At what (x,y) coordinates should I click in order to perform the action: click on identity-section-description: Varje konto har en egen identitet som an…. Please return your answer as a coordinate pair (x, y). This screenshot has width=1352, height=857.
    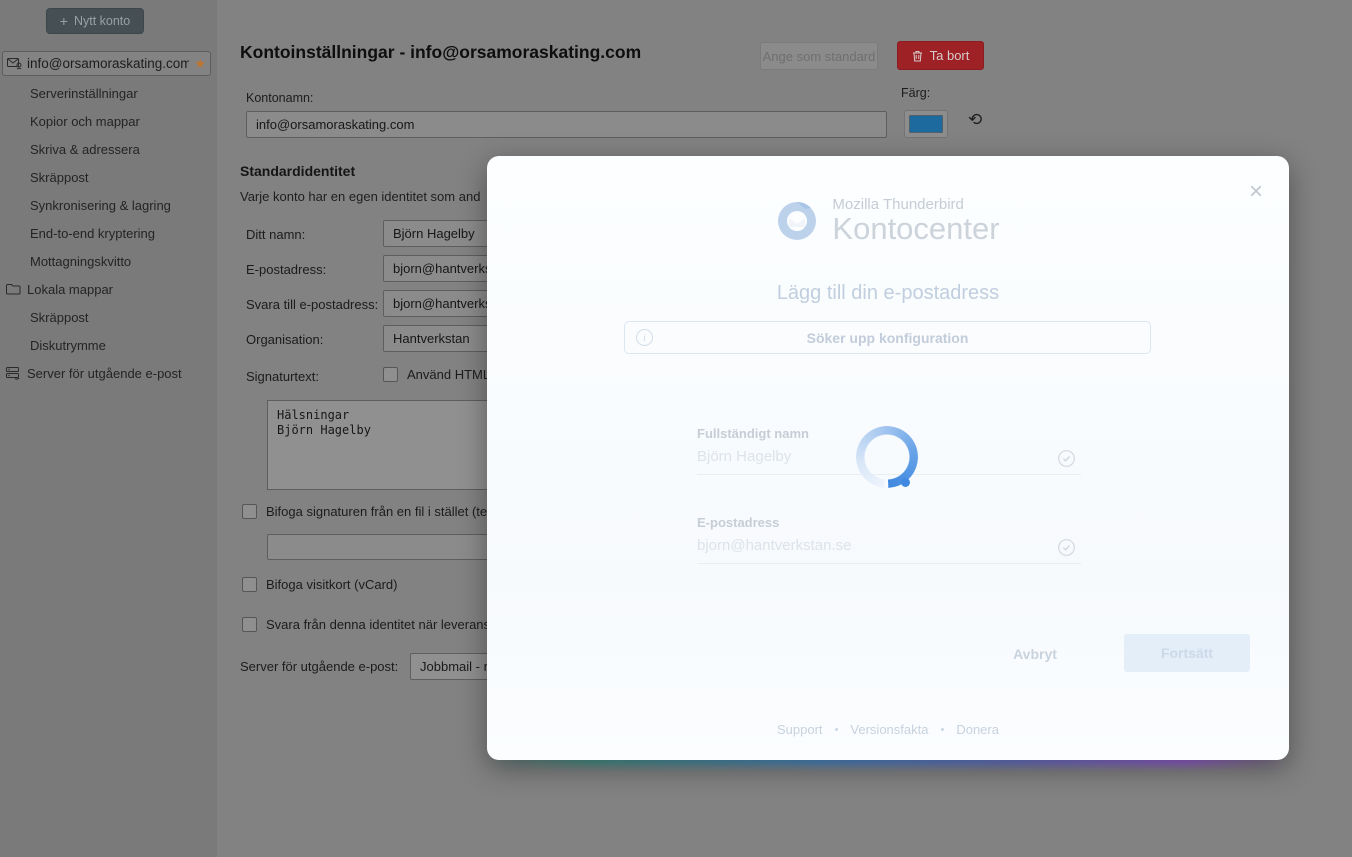
    Looking at the image, I should click on (360, 196).